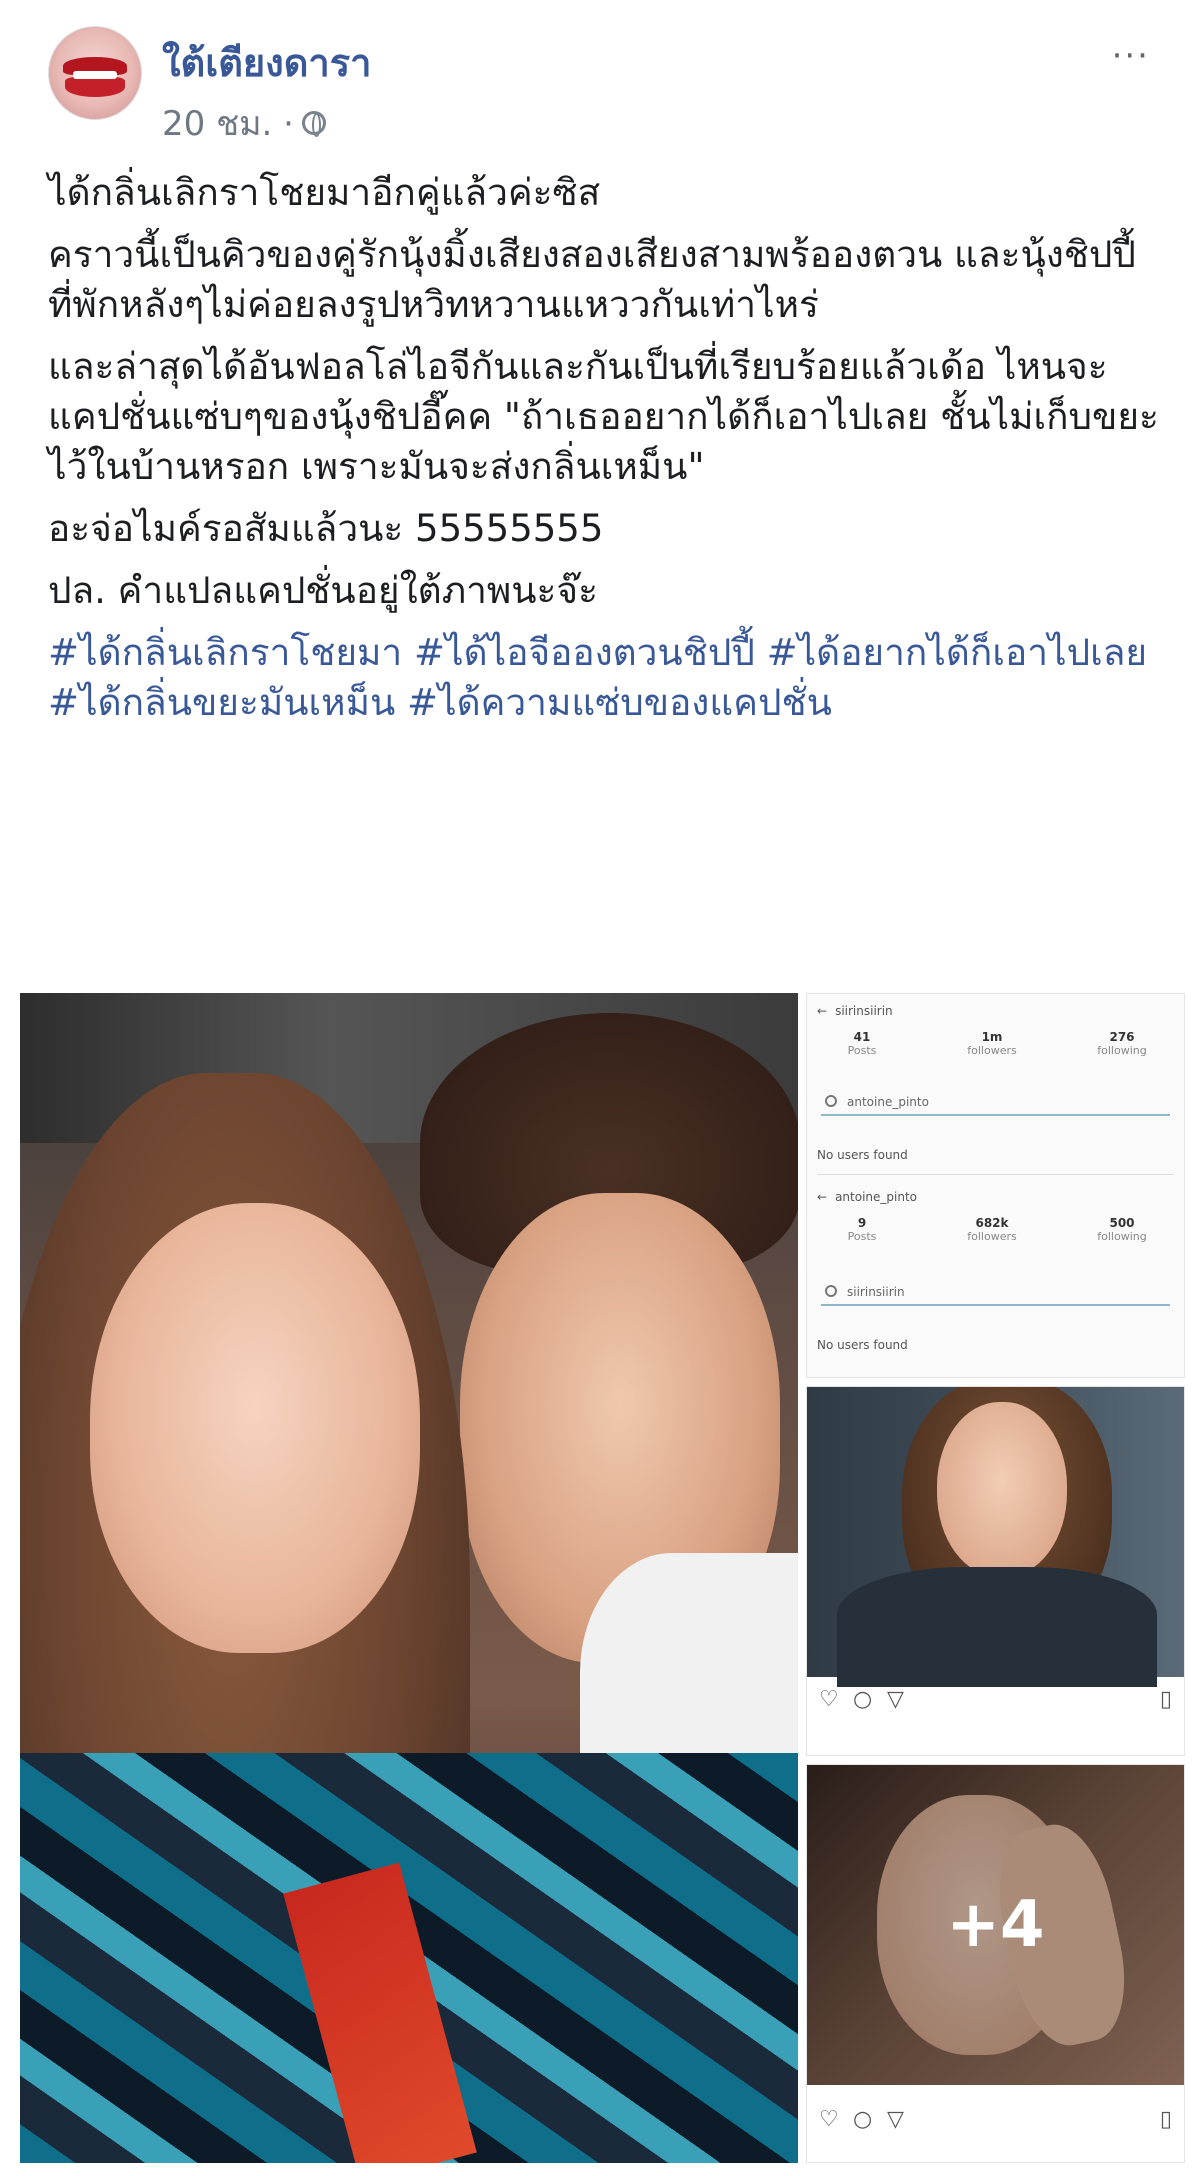  I want to click on thumb-instagram-photo-1: ♡ ○ ▽ ▯, so click(995, 1571).